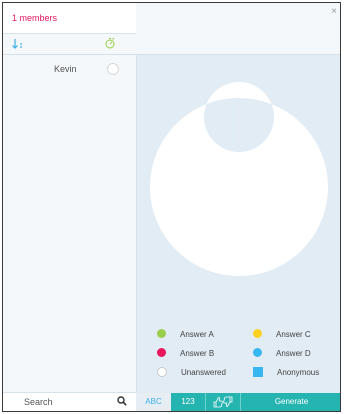 This screenshot has width=345, height=414. Describe the element at coordinates (110, 44) in the screenshot. I see `stopwatch-icon` at that location.